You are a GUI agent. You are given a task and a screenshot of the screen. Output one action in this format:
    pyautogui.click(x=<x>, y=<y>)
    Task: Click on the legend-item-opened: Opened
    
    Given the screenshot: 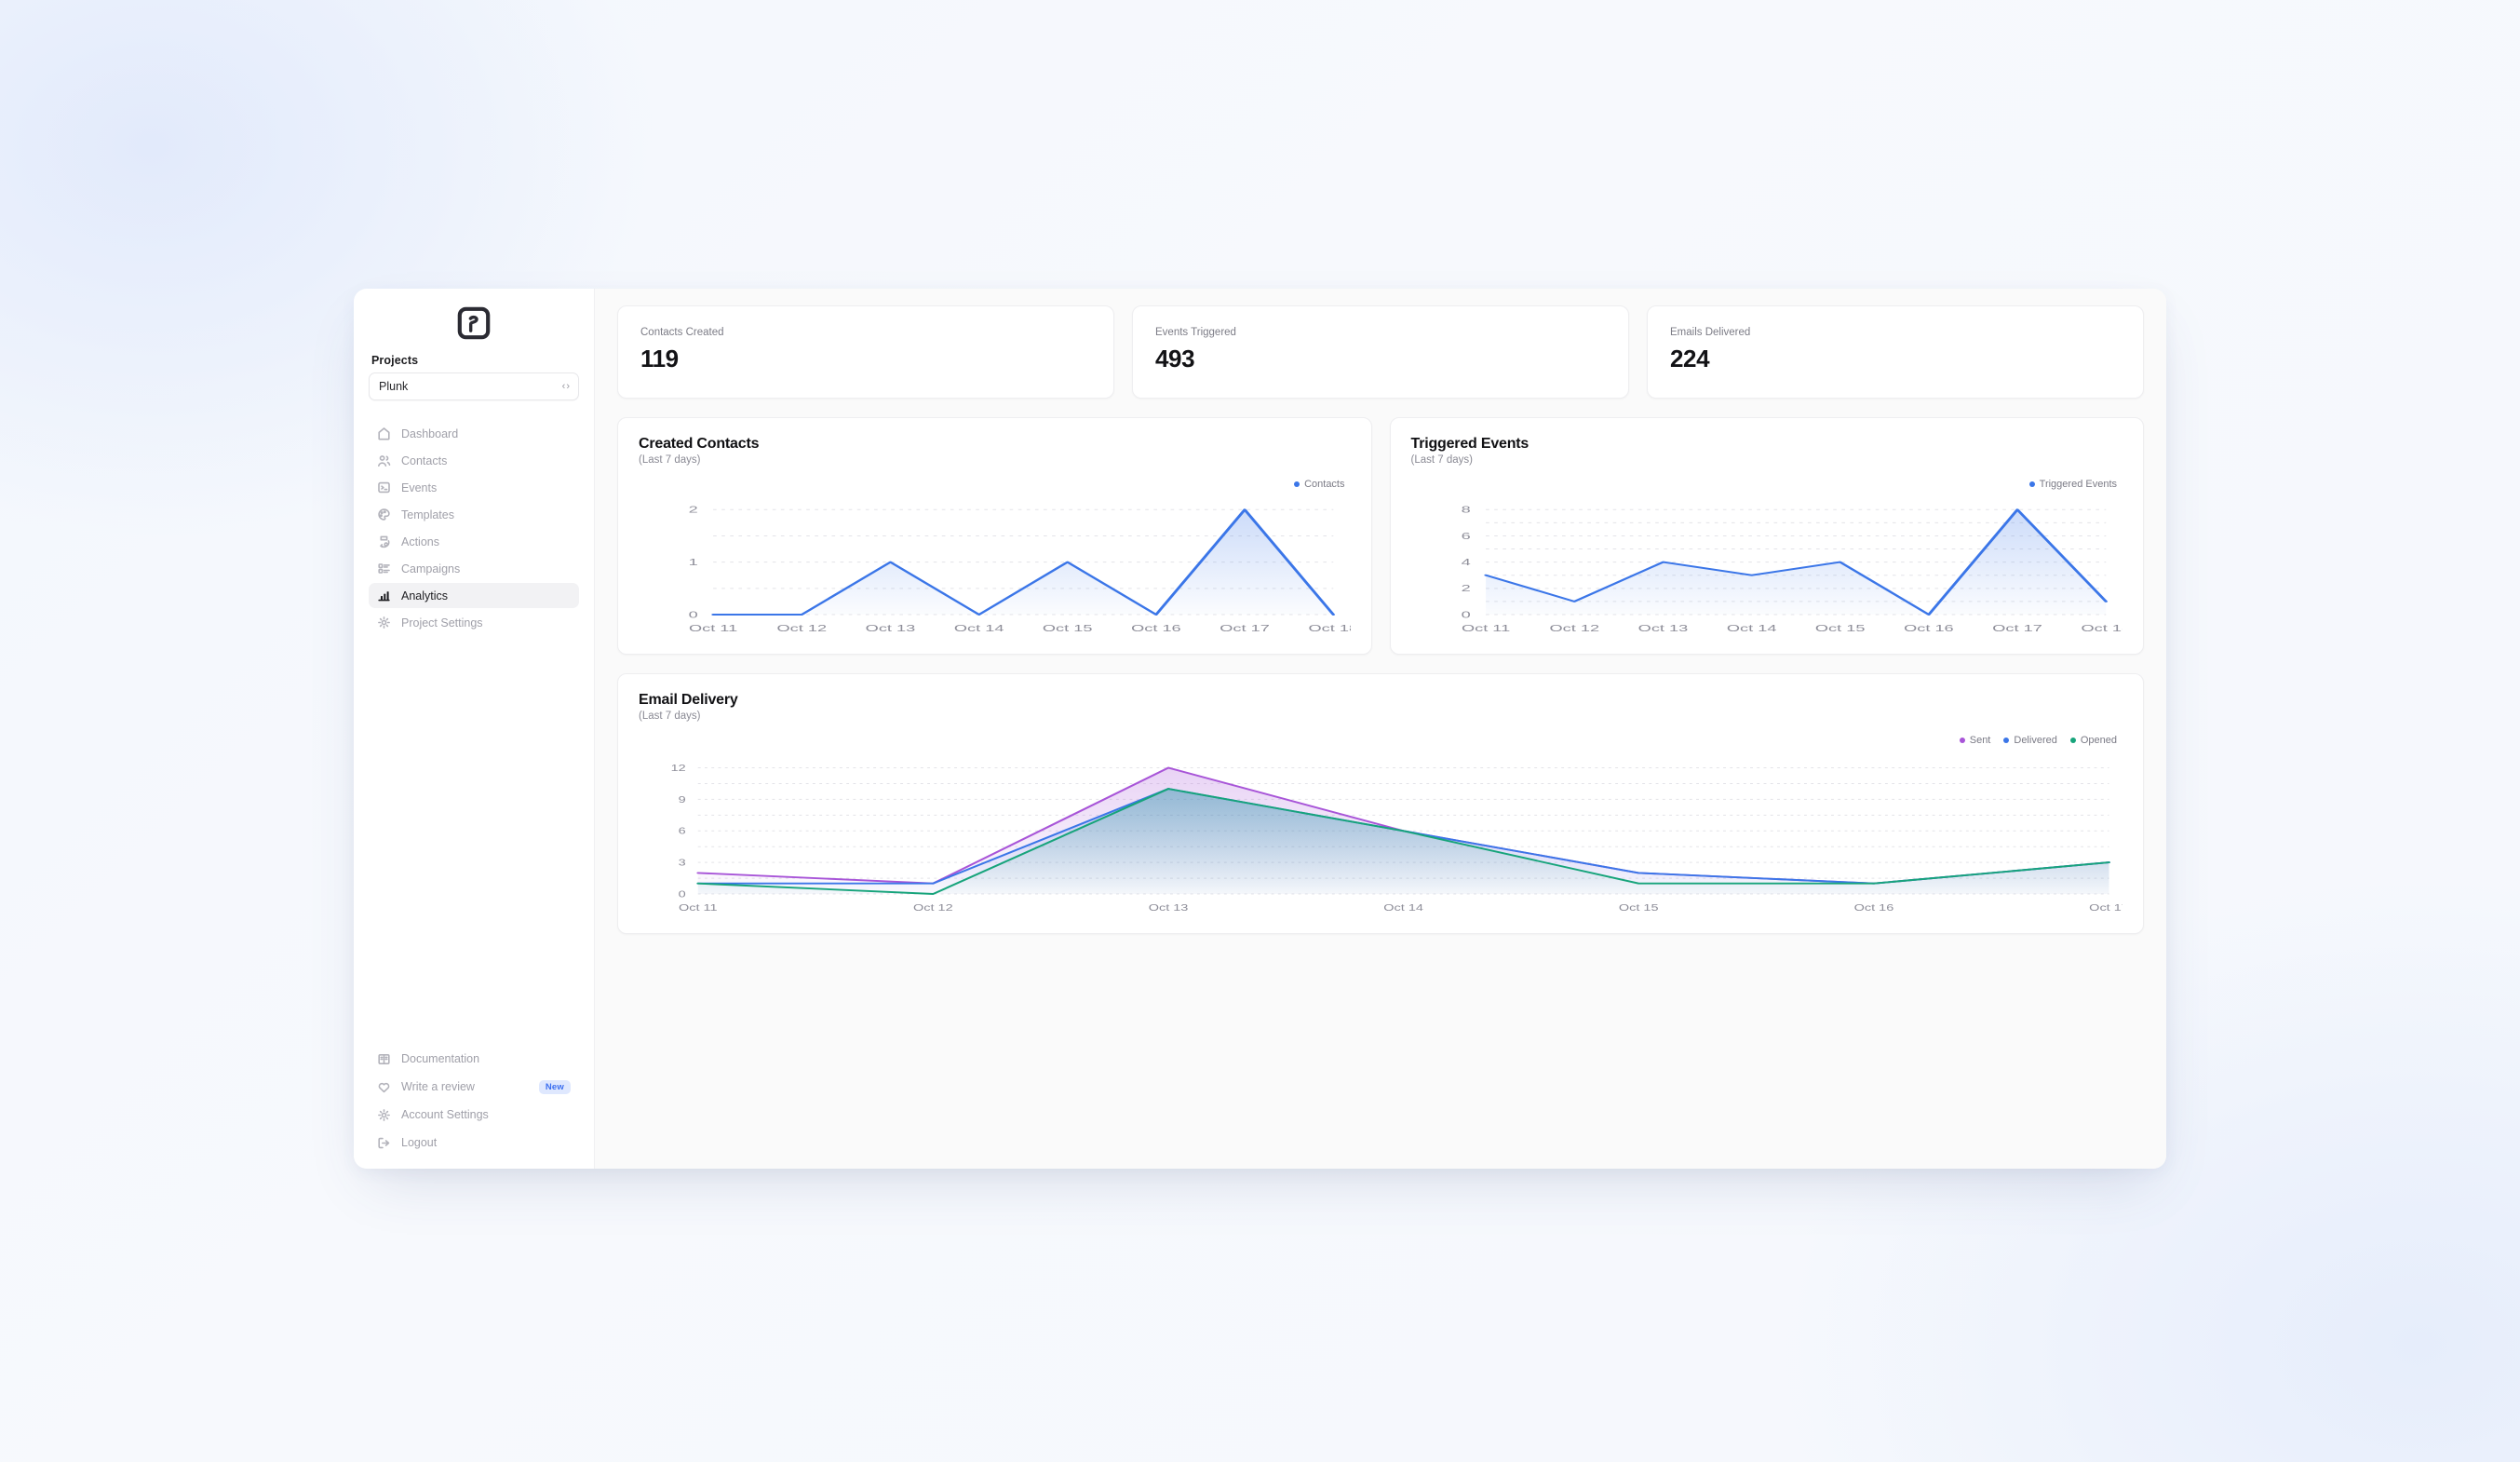 What is the action you would take?
    pyautogui.click(x=2093, y=741)
    